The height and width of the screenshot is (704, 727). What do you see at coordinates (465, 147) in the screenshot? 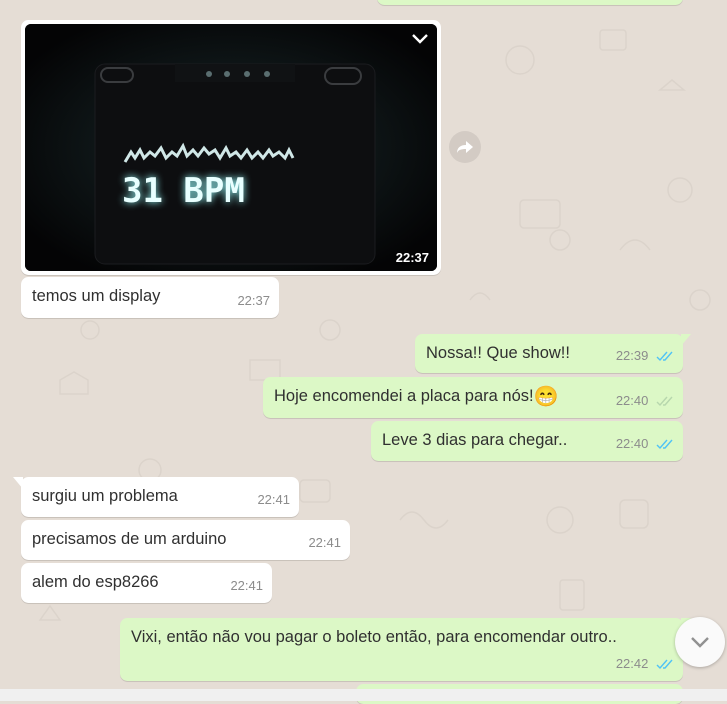
I see `forward-arrow-icon` at bounding box center [465, 147].